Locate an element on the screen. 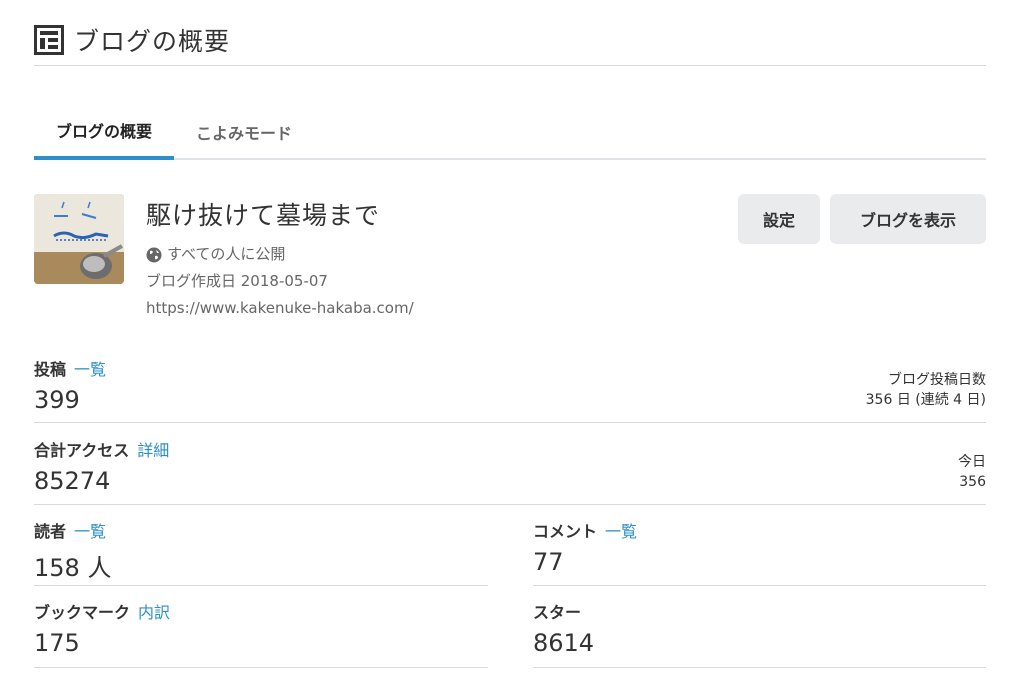 This screenshot has height=698, width=1024. visibility: すべての人に公開 is located at coordinates (280, 254).